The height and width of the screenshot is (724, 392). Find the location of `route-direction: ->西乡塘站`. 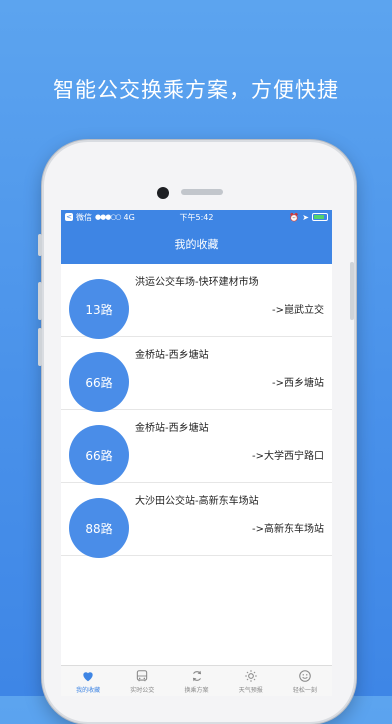

route-direction: ->西乡塘站 is located at coordinates (298, 383).